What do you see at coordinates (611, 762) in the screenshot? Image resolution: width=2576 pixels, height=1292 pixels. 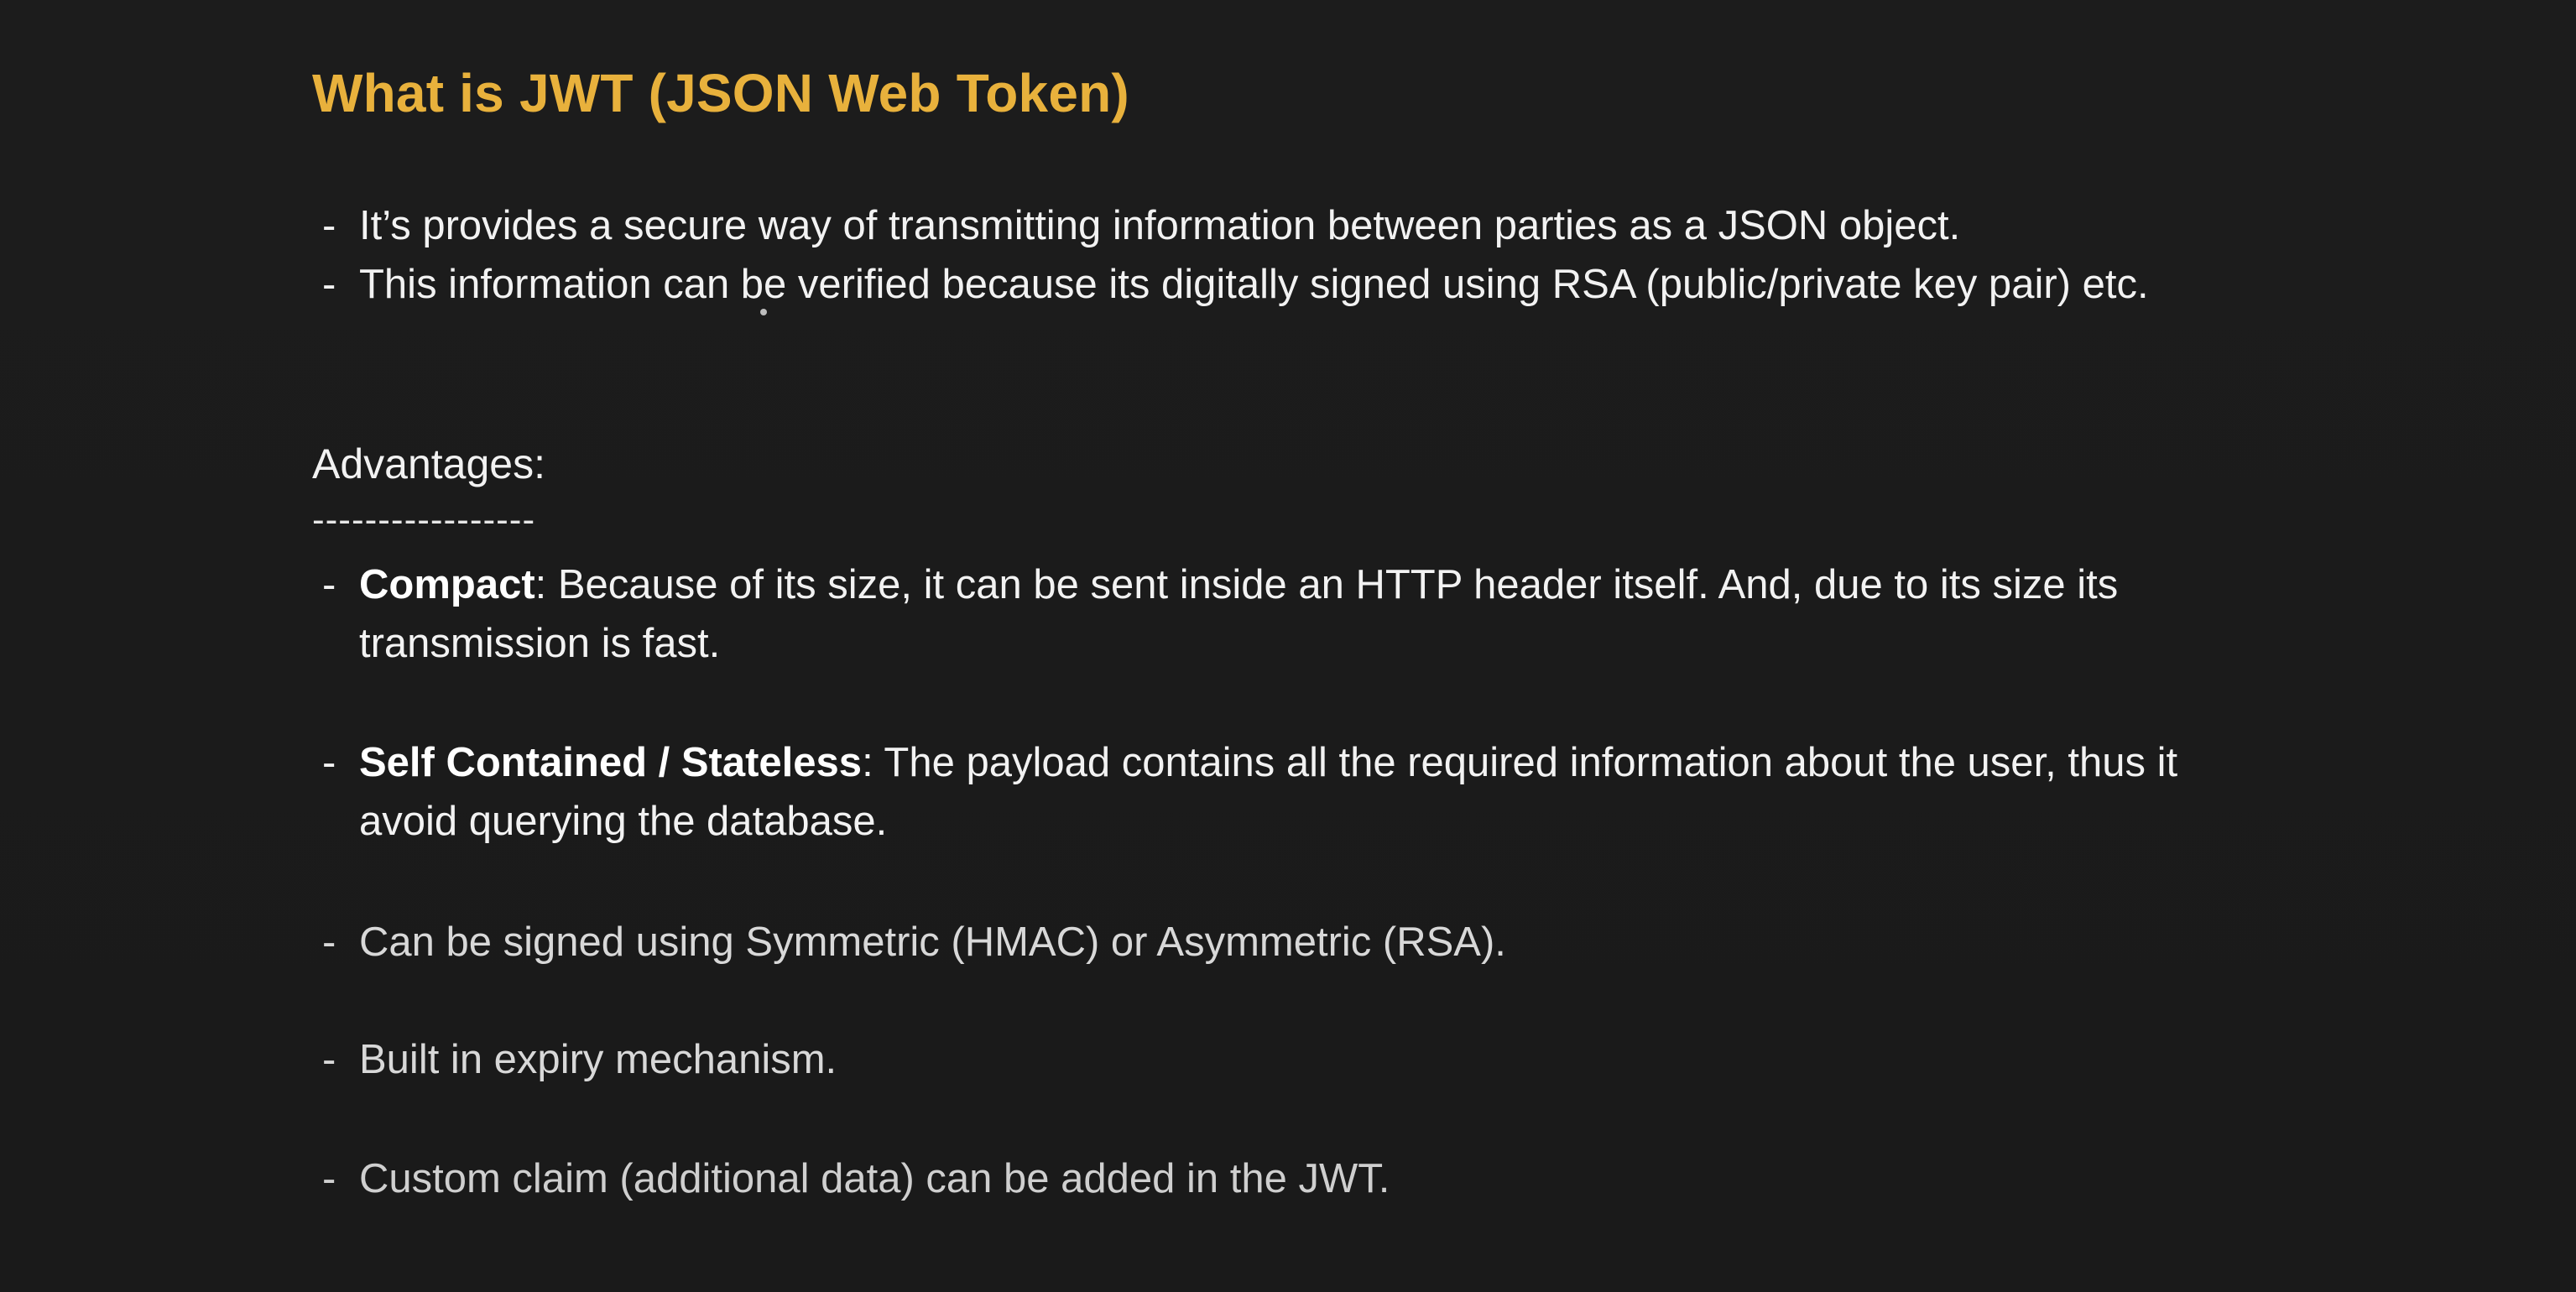 I see `advantage-term: Self Contained / Stateless` at bounding box center [611, 762].